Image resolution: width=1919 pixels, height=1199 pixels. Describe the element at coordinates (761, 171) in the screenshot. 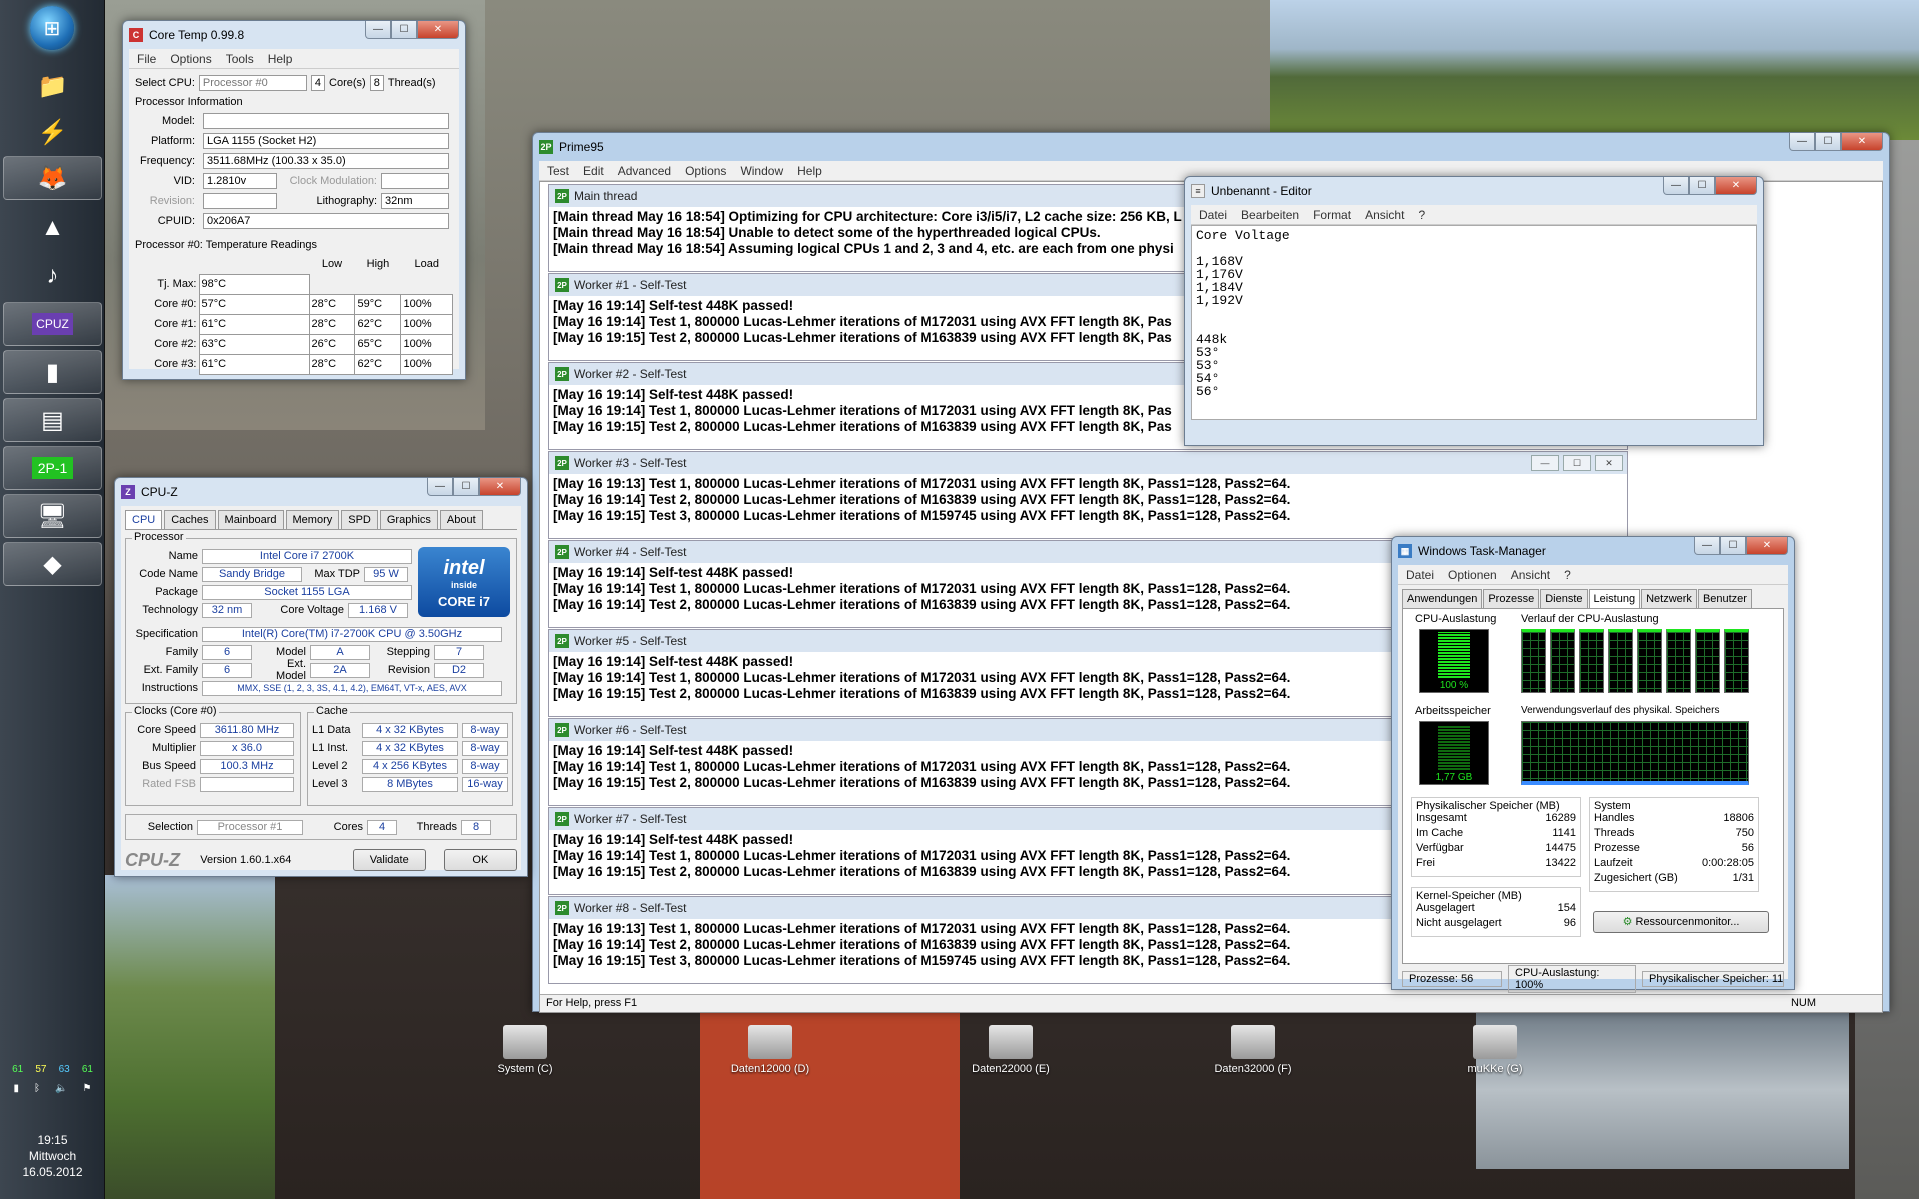

I see `menu-window: Window` at that location.